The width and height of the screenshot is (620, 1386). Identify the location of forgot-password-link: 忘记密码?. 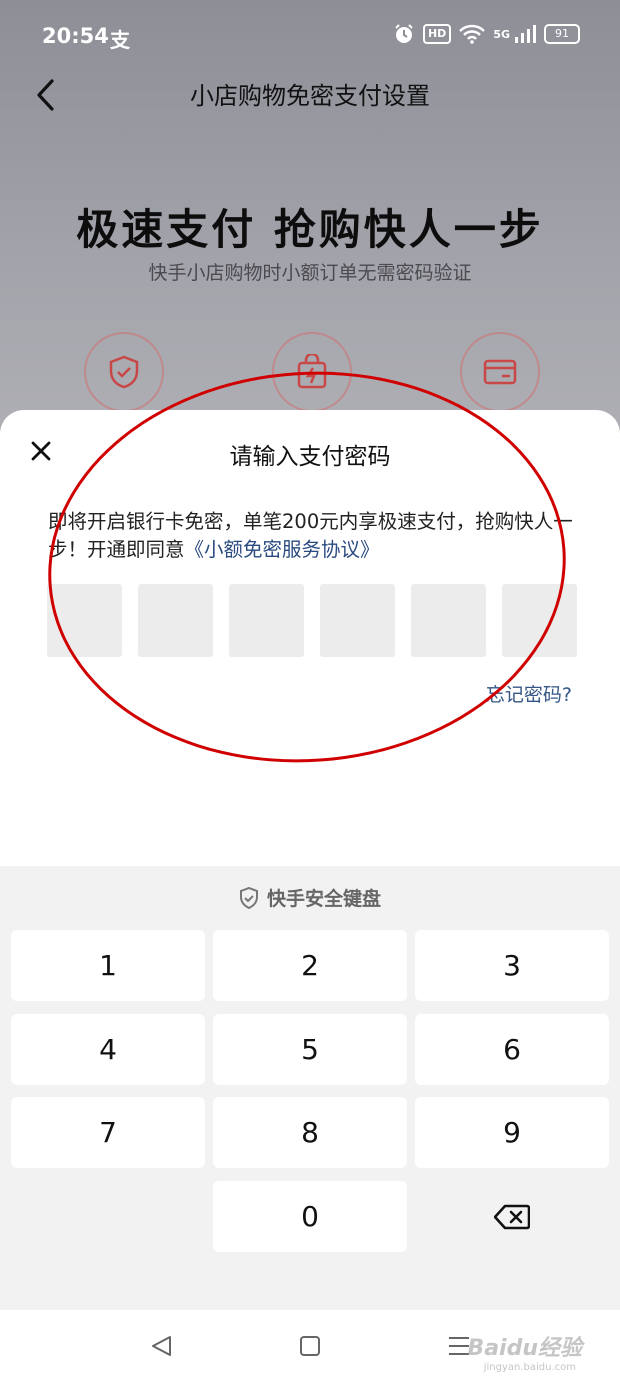
(529, 693).